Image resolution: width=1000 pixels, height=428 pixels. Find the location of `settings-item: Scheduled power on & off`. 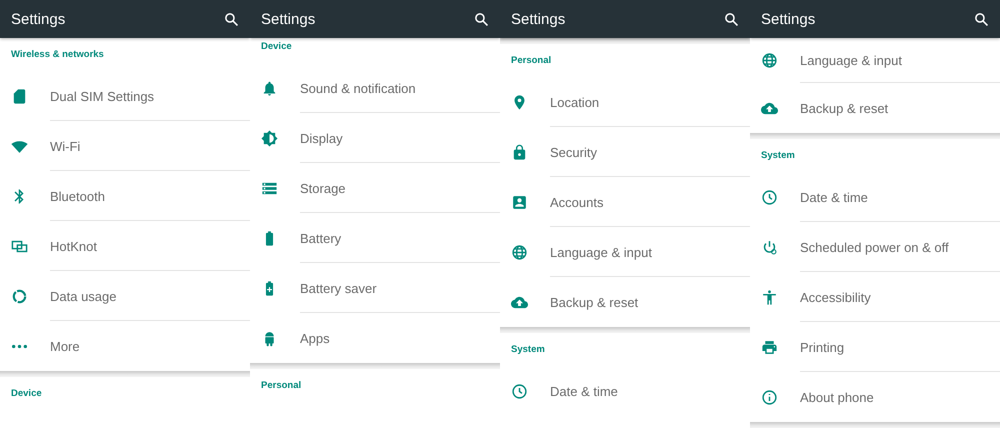

settings-item: Scheduled power on & off is located at coordinates (875, 247).